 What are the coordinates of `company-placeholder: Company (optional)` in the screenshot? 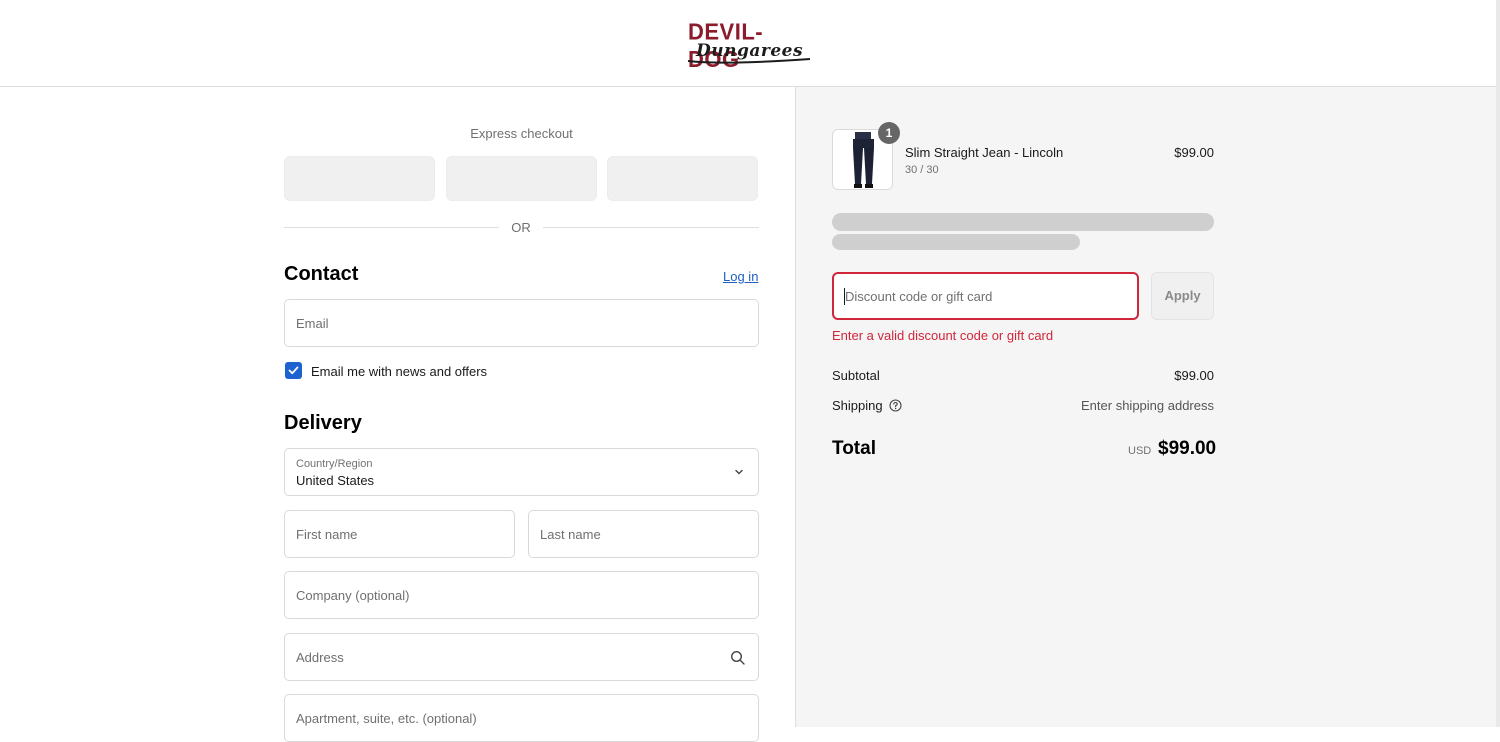 It's located at (353, 595).